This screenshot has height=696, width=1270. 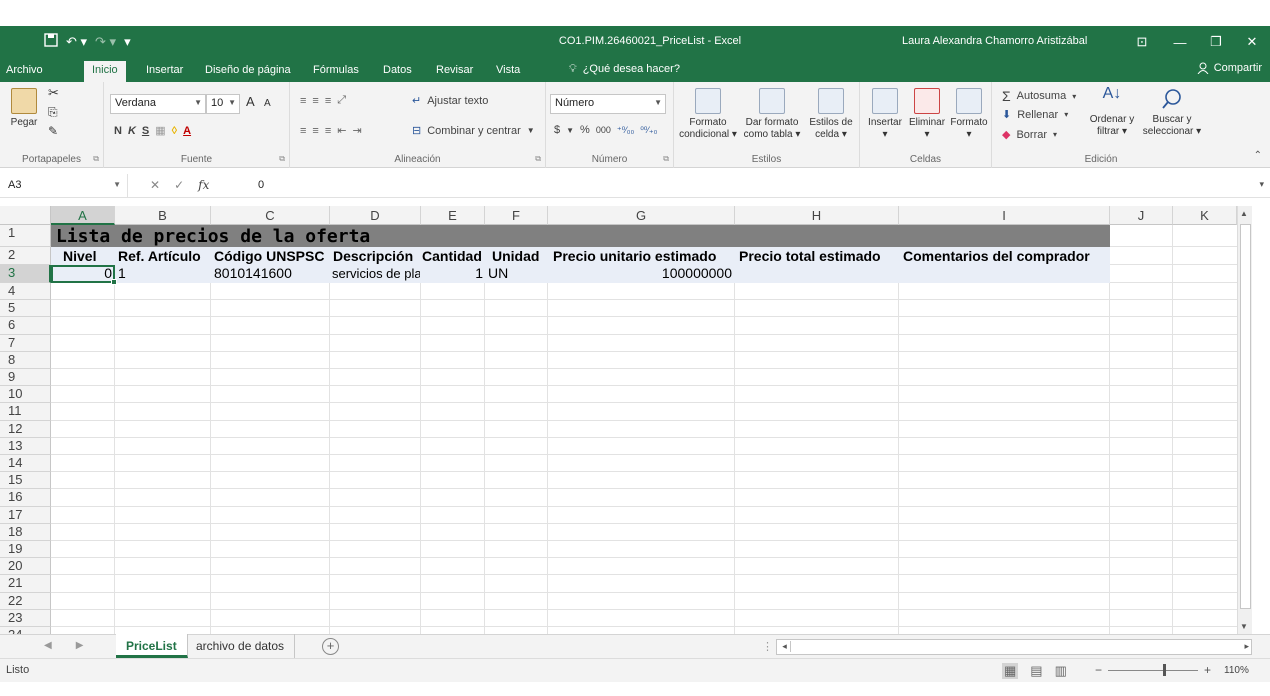 I want to click on align-right-icon: ≡, so click(x=328, y=131).